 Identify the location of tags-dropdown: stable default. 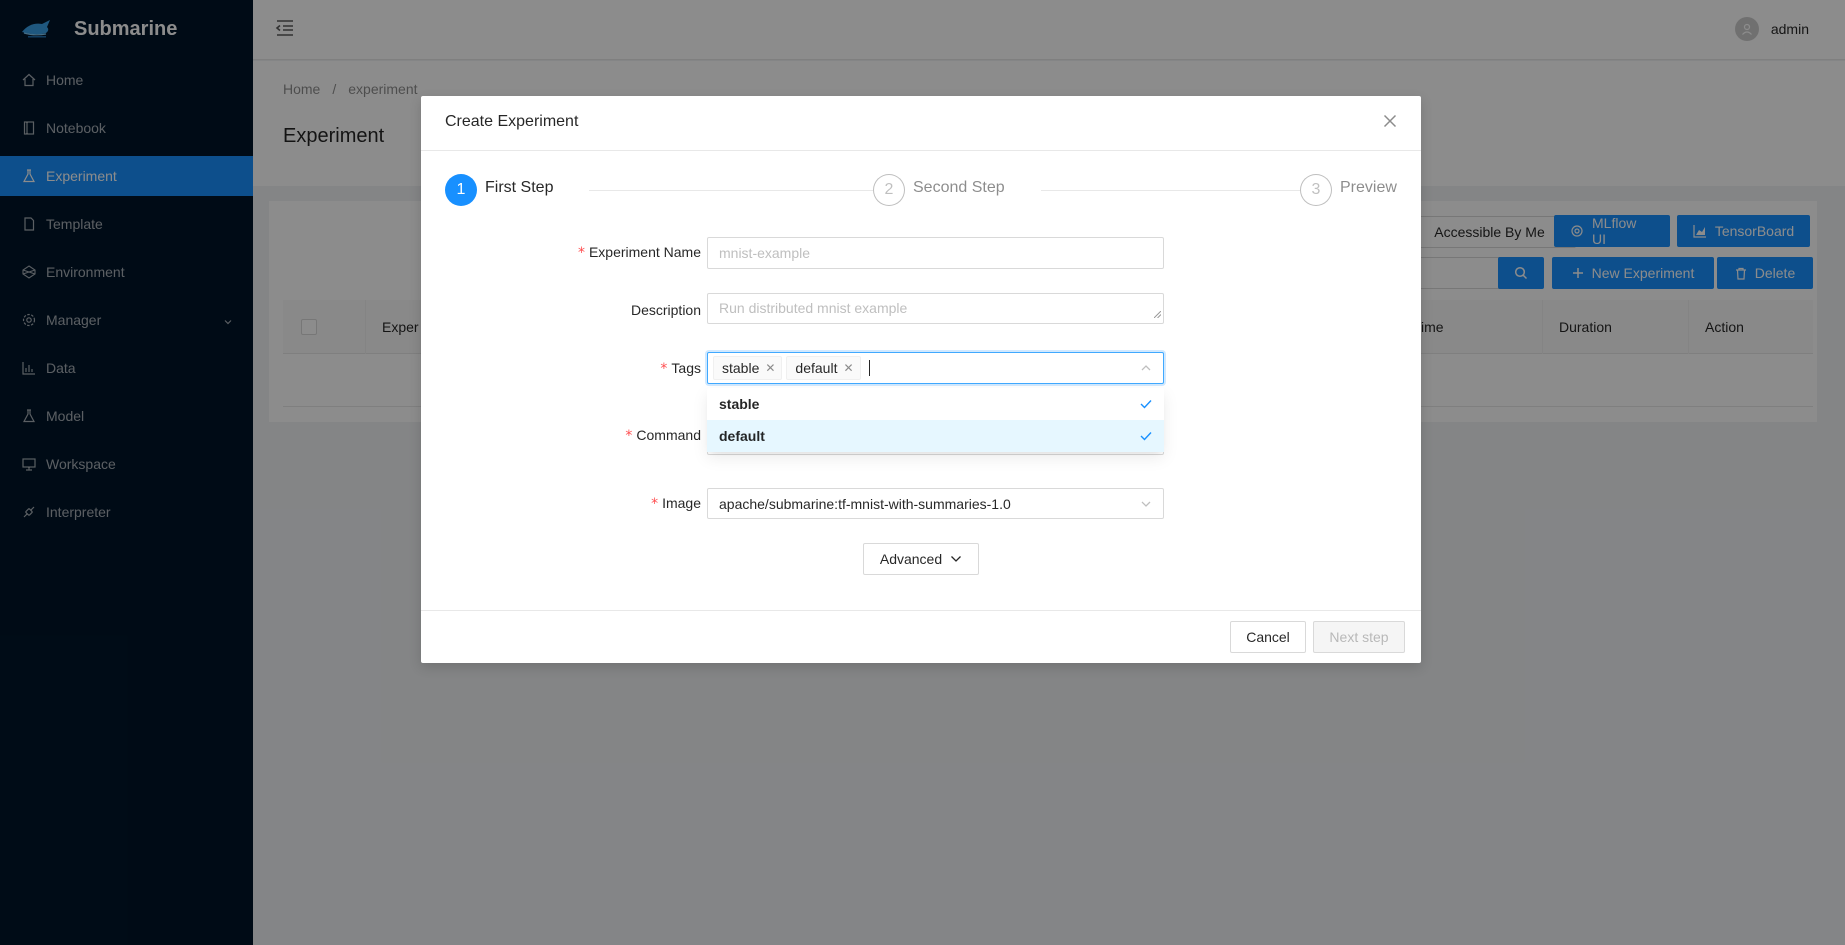
(935, 420).